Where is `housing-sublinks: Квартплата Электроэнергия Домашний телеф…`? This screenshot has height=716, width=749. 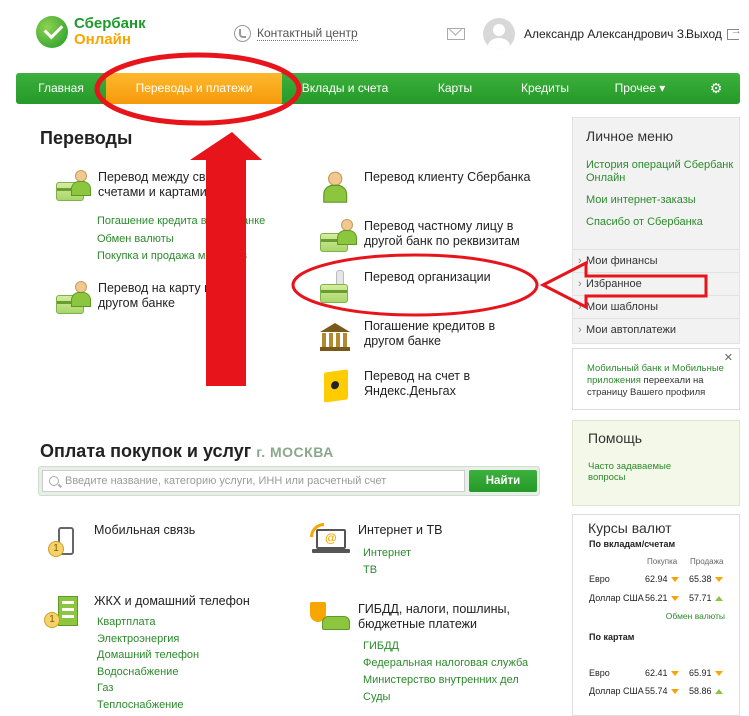
housing-sublinks: Квартплата Электроэнергия Домашний телеф… is located at coordinates (148, 664).